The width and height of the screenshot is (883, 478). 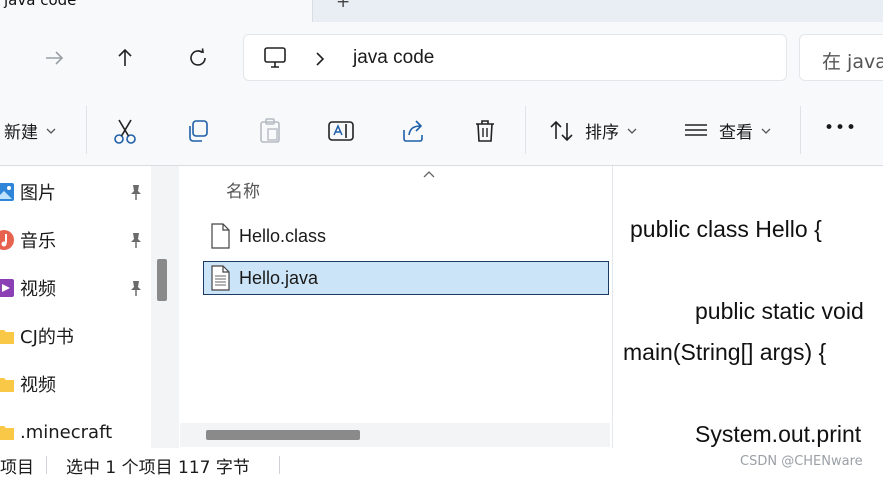 What do you see at coordinates (7, 240) in the screenshot?
I see `music-icon` at bounding box center [7, 240].